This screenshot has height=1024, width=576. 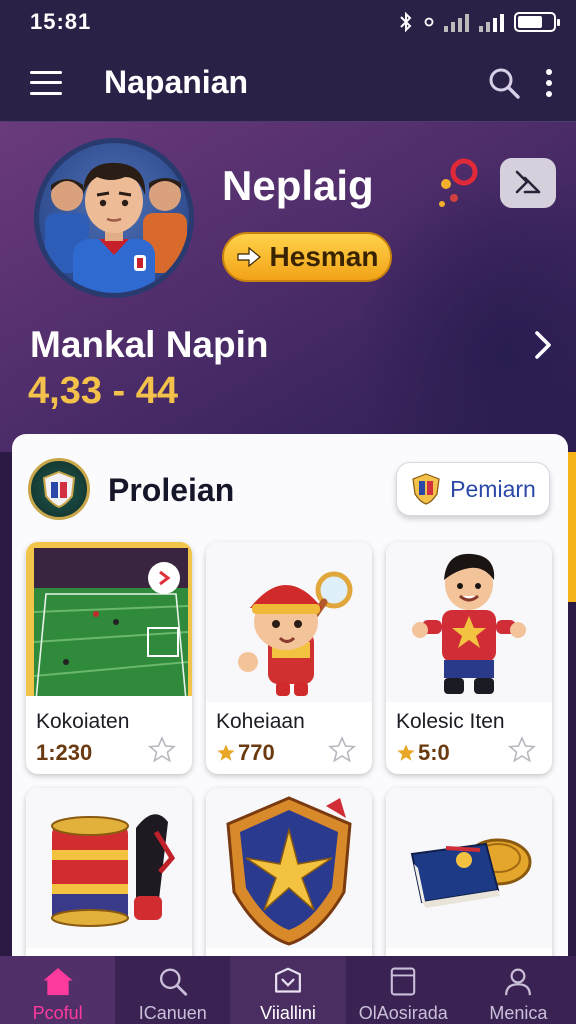 What do you see at coordinates (493, 488) in the screenshot?
I see `premium-button-label: Pemiarn` at bounding box center [493, 488].